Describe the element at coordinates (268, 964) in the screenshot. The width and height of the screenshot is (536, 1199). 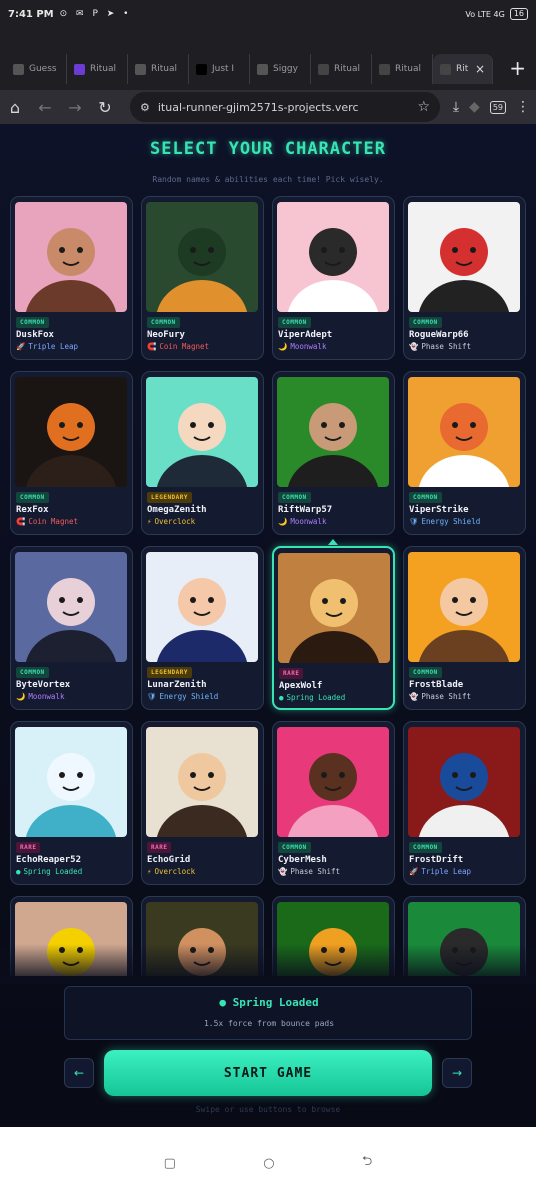
I see `grid-fade` at that location.